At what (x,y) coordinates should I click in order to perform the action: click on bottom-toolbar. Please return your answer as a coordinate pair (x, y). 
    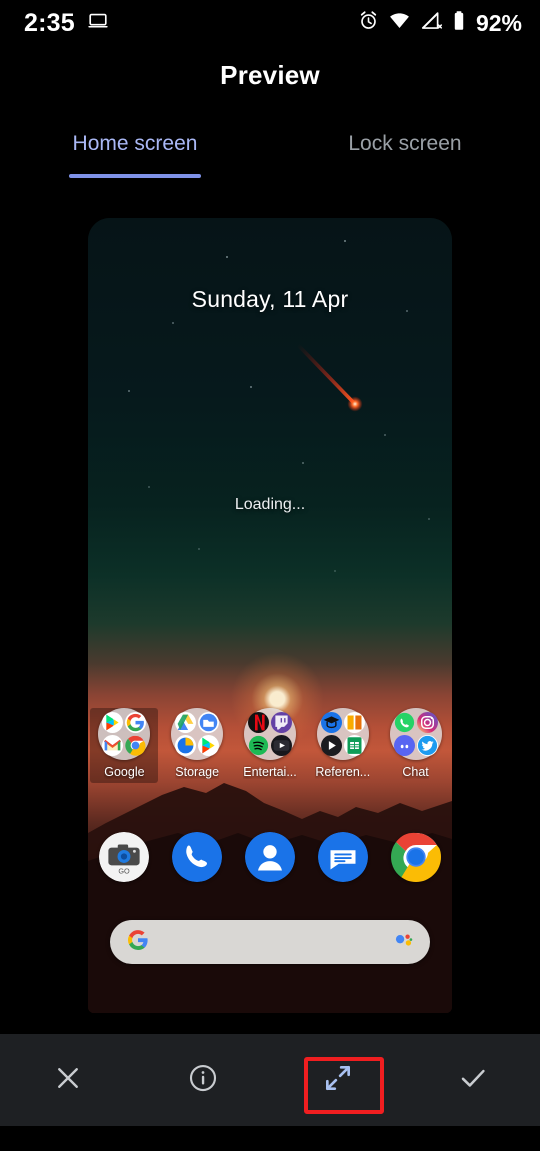
    Looking at the image, I should click on (270, 1080).